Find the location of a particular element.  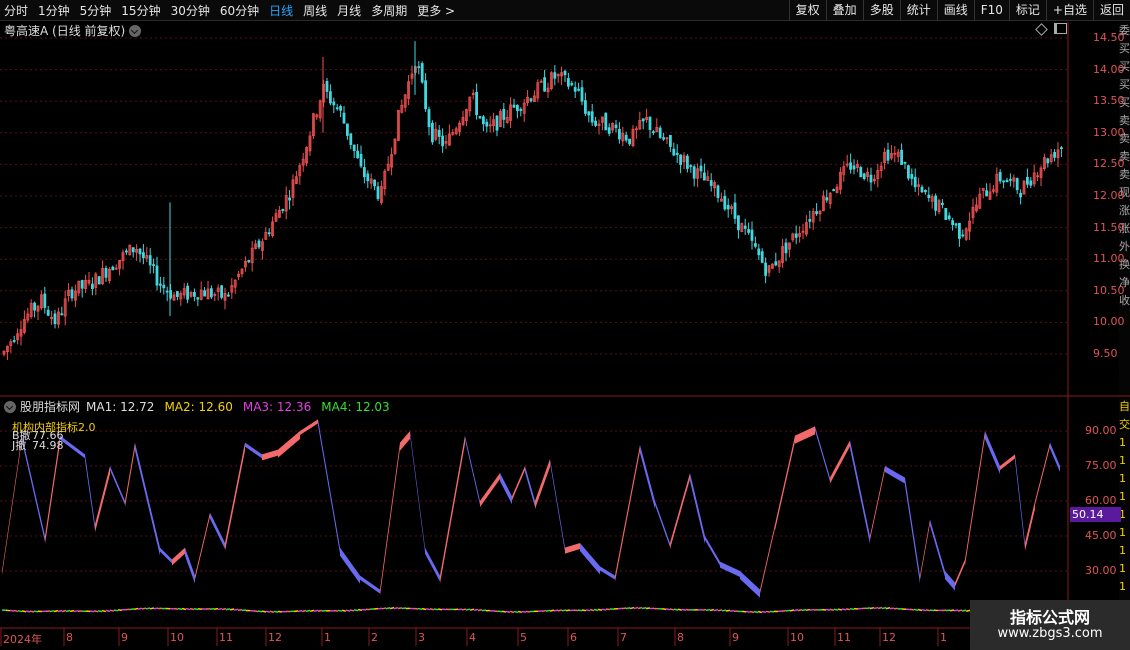

date-tick-label: 11 is located at coordinates (226, 637).